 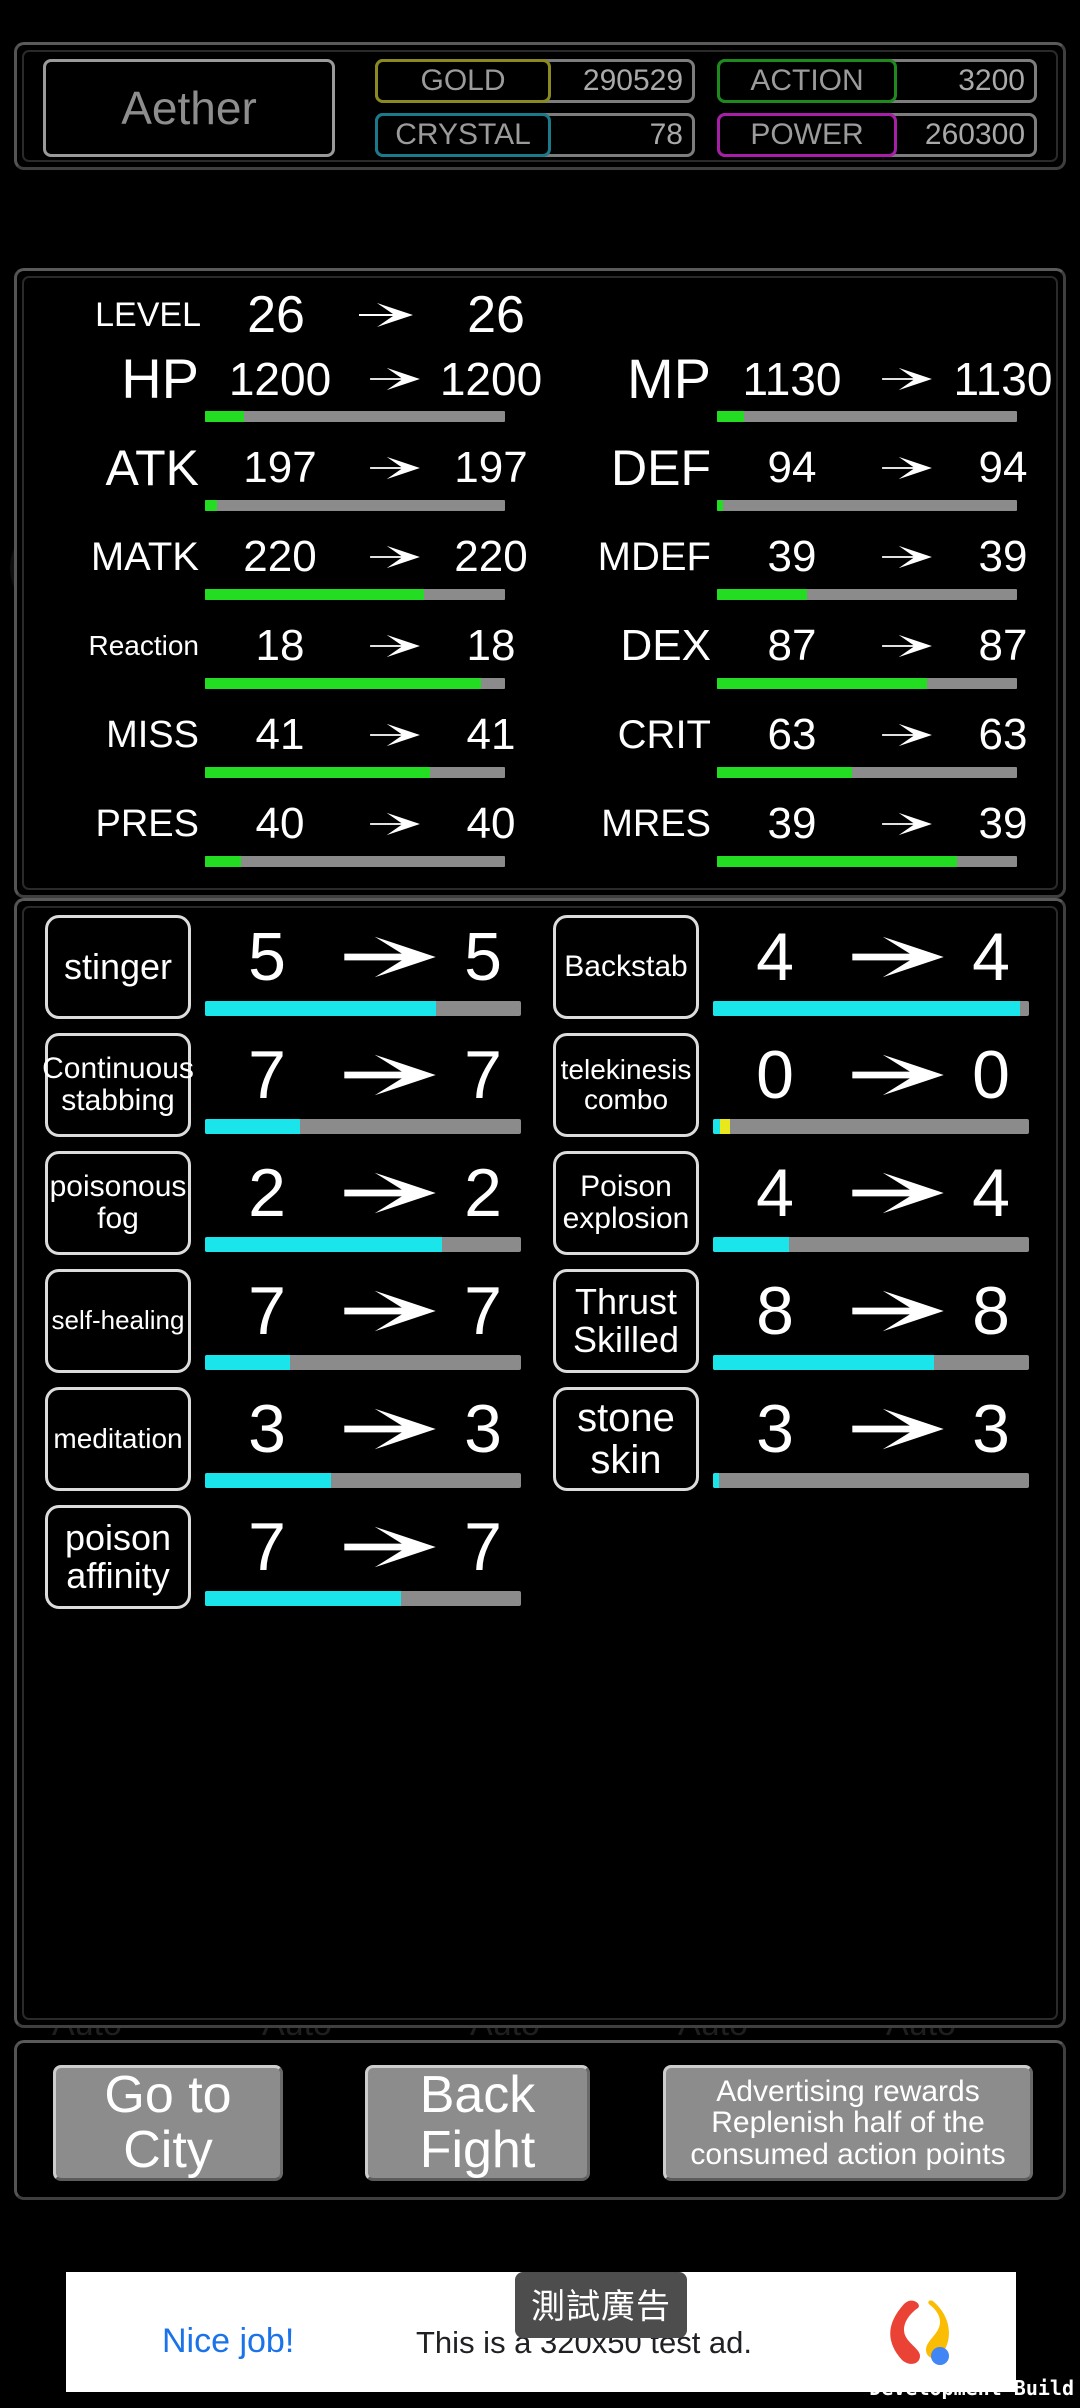 I want to click on skill-row-continuous-stabbing: Continuous stabbing 7 7, so click(x=283, y=1088).